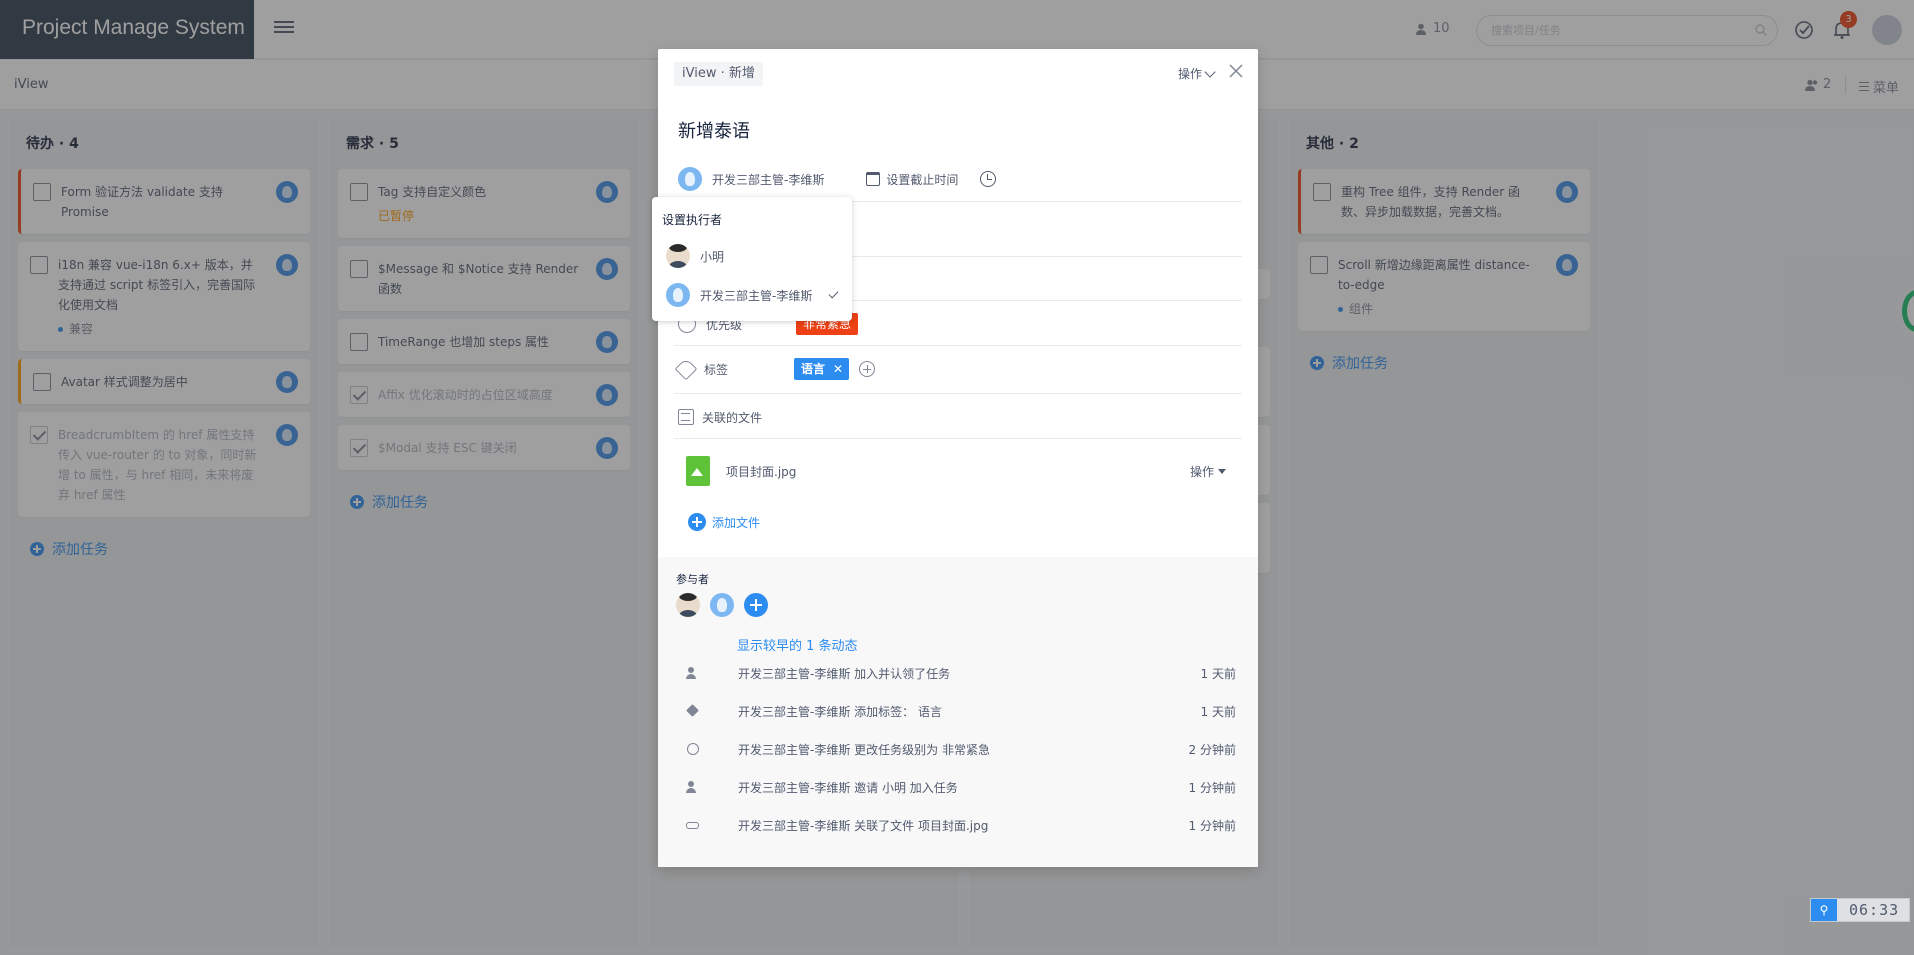 Image resolution: width=1914 pixels, height=955 pixels. I want to click on assignee-dropdown: 设置执行者 小明 开发三部主管-李维斯, so click(752, 259).